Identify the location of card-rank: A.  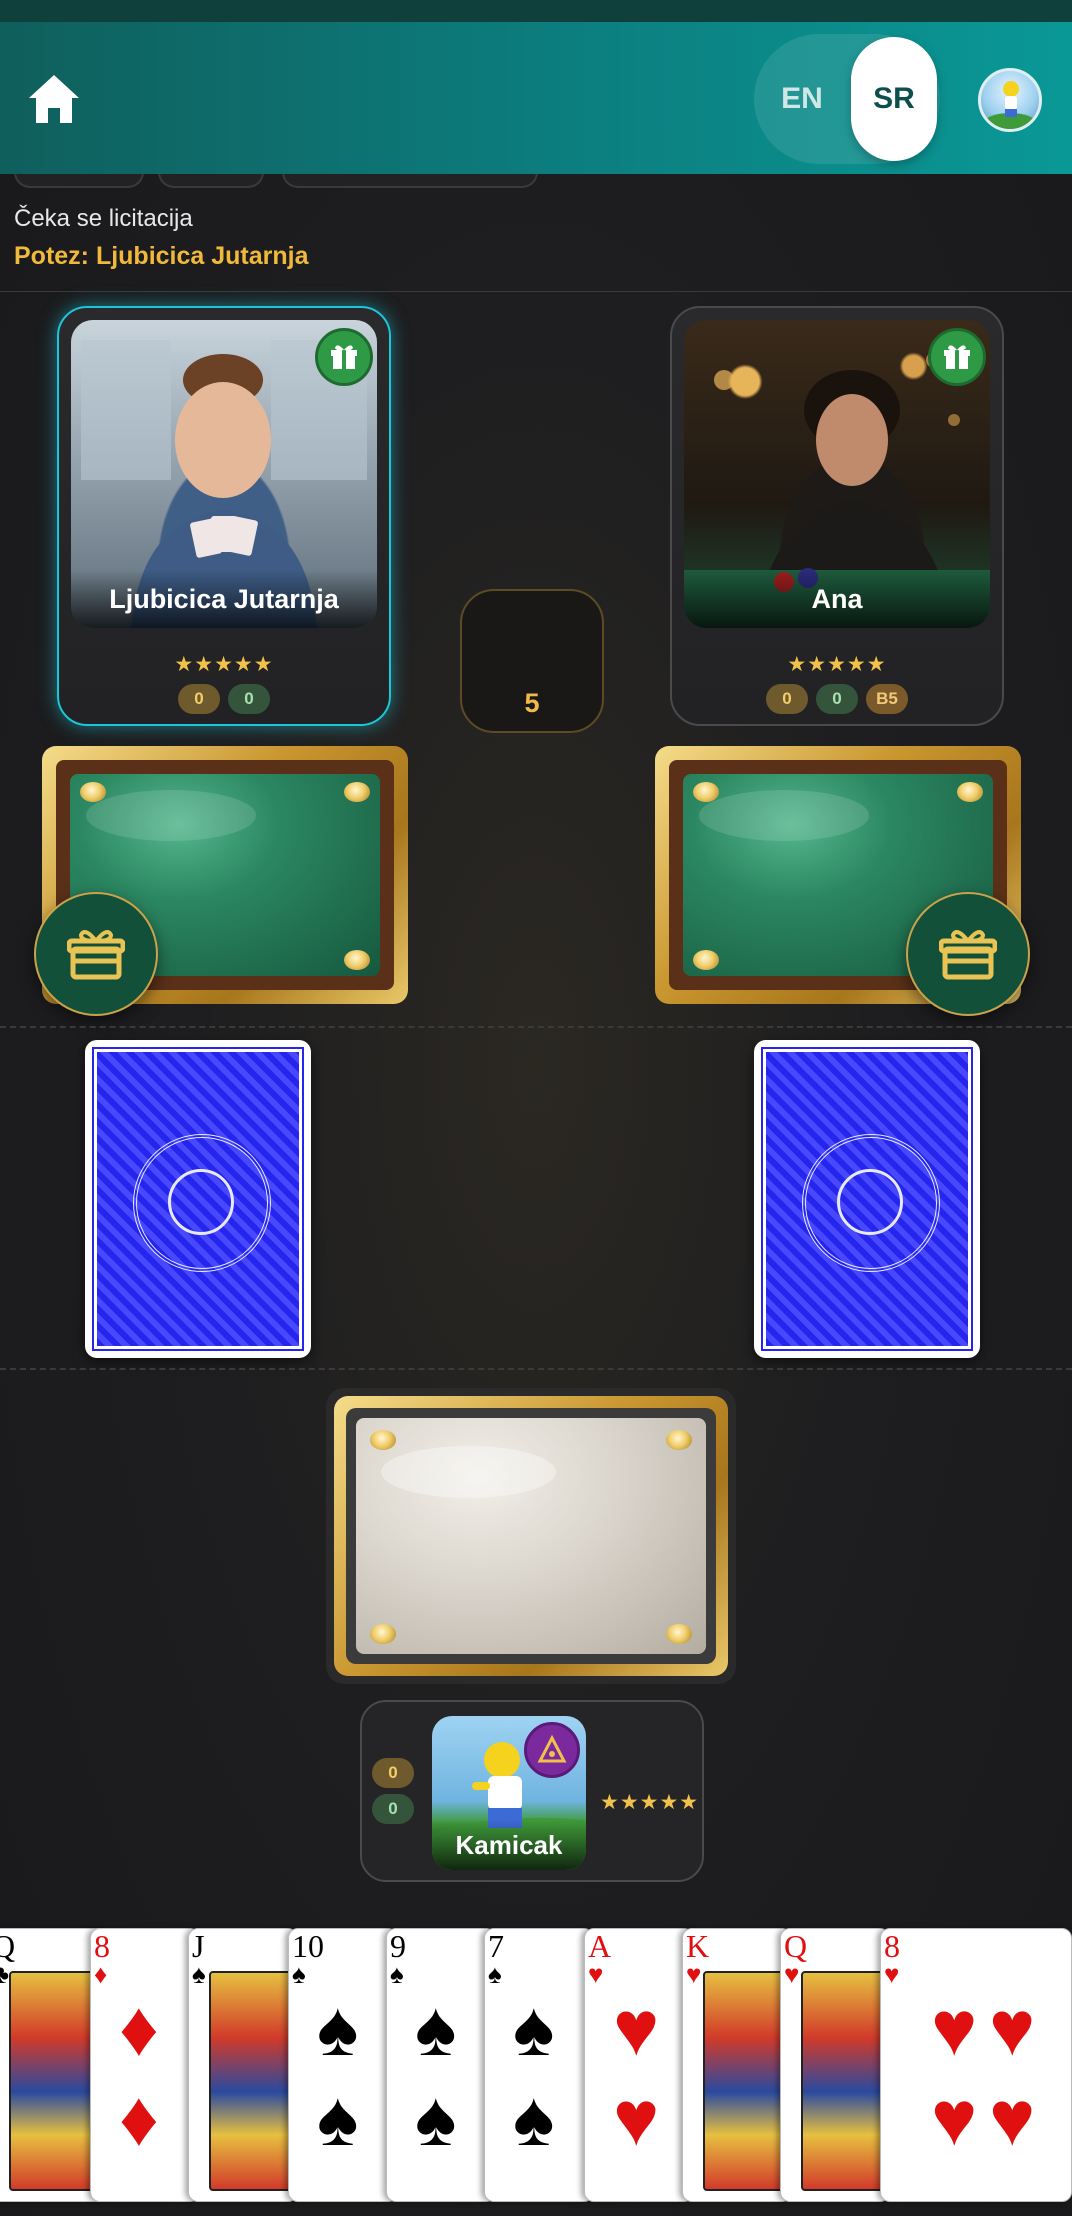
(600, 1946).